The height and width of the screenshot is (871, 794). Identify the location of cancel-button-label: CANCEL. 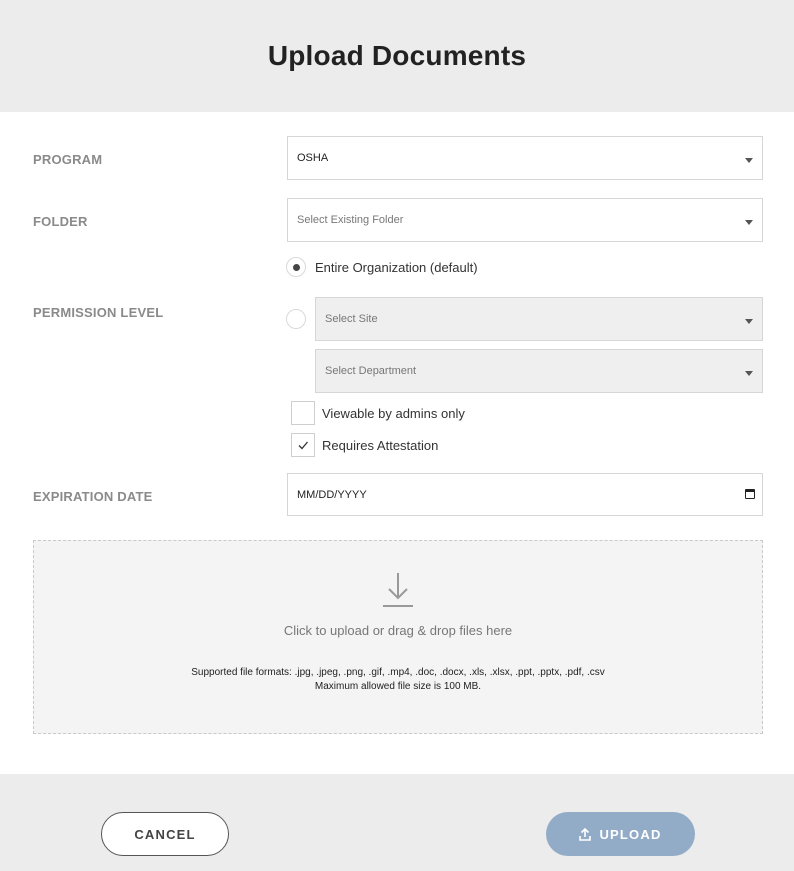
(165, 834).